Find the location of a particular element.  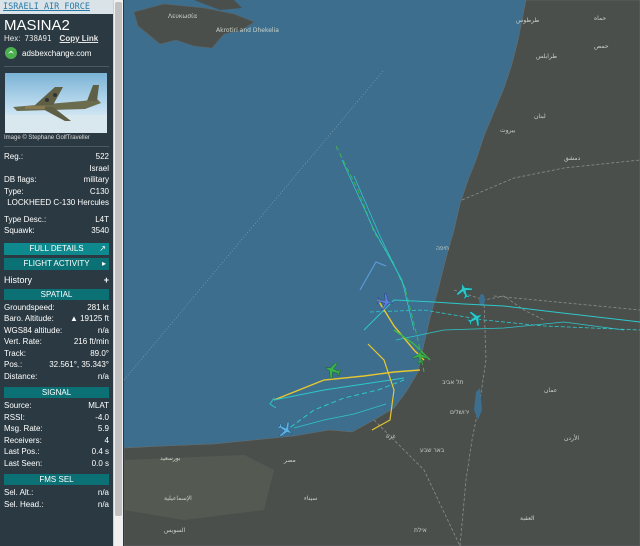

spatial-row: Baro. Altitude: ▲ 19125 ft is located at coordinates (56, 319).